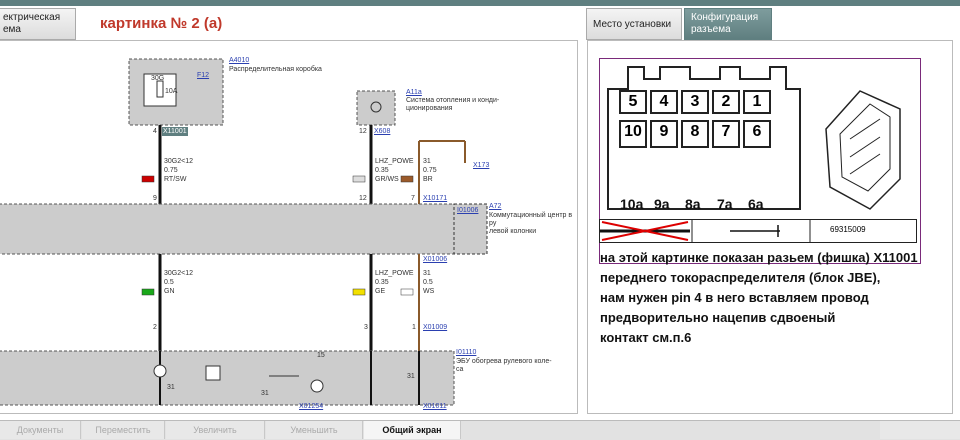  What do you see at coordinates (435, 328) in the screenshot?
I see `x01009-link: X01009` at bounding box center [435, 328].